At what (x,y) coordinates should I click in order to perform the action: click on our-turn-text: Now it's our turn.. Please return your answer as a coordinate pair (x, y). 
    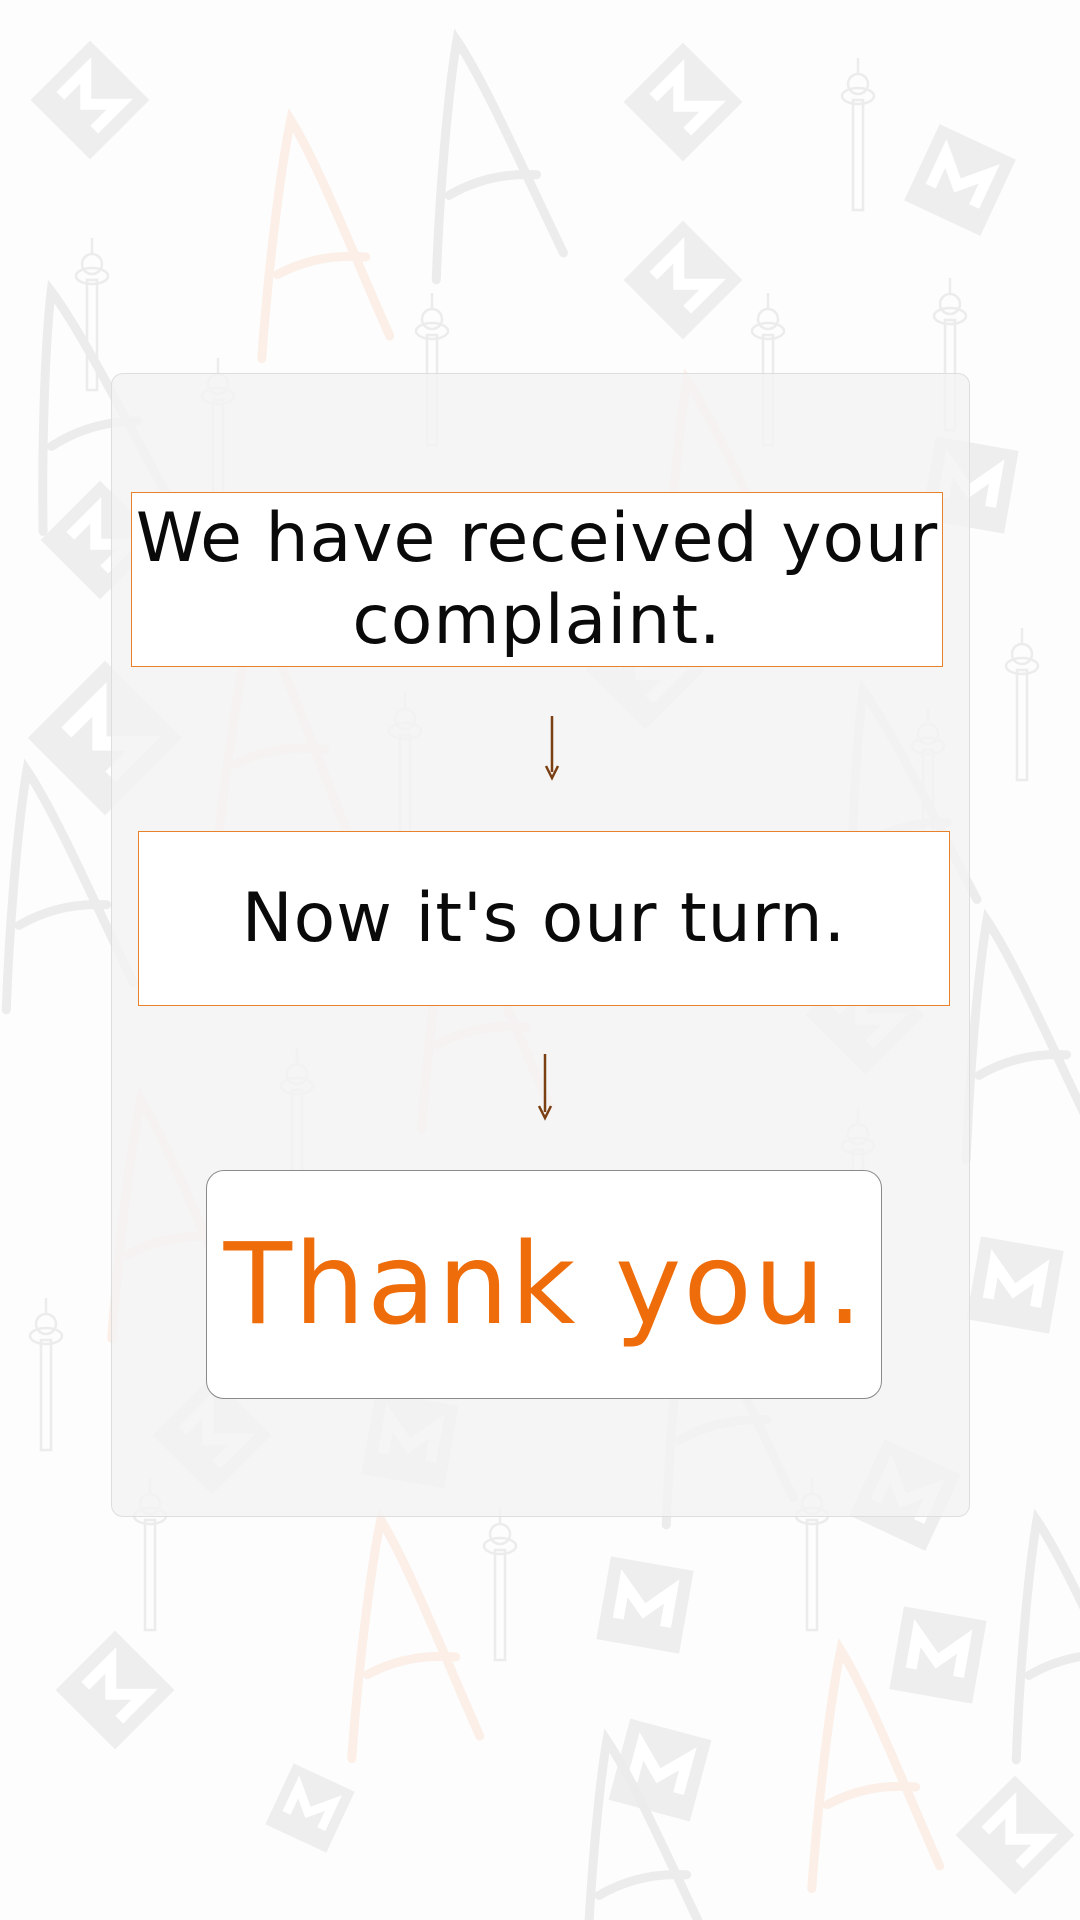
    Looking at the image, I should click on (544, 918).